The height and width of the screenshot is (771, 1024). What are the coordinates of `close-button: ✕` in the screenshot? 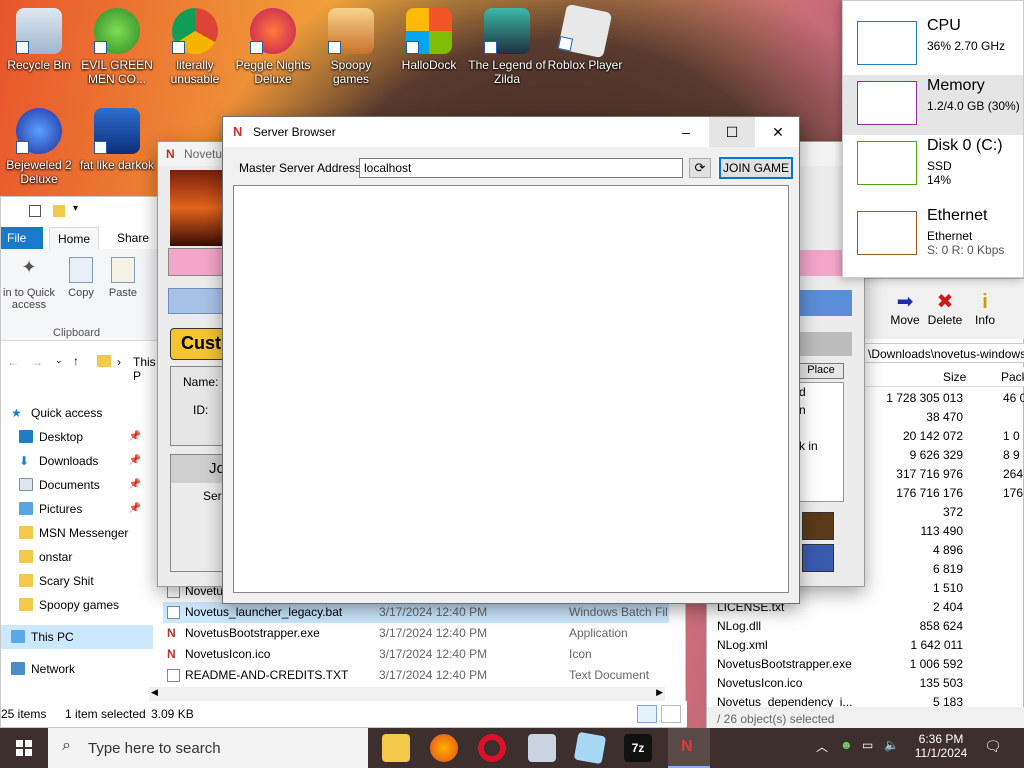 It's located at (778, 132).